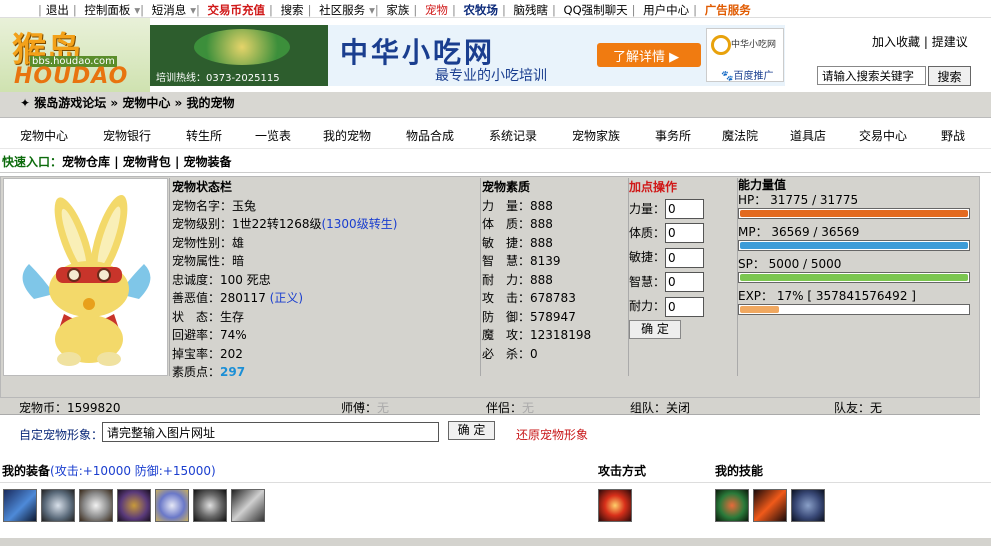 The image size is (991, 546). Describe the element at coordinates (685, 257) in the screenshot. I see `add-agility-input` at that location.